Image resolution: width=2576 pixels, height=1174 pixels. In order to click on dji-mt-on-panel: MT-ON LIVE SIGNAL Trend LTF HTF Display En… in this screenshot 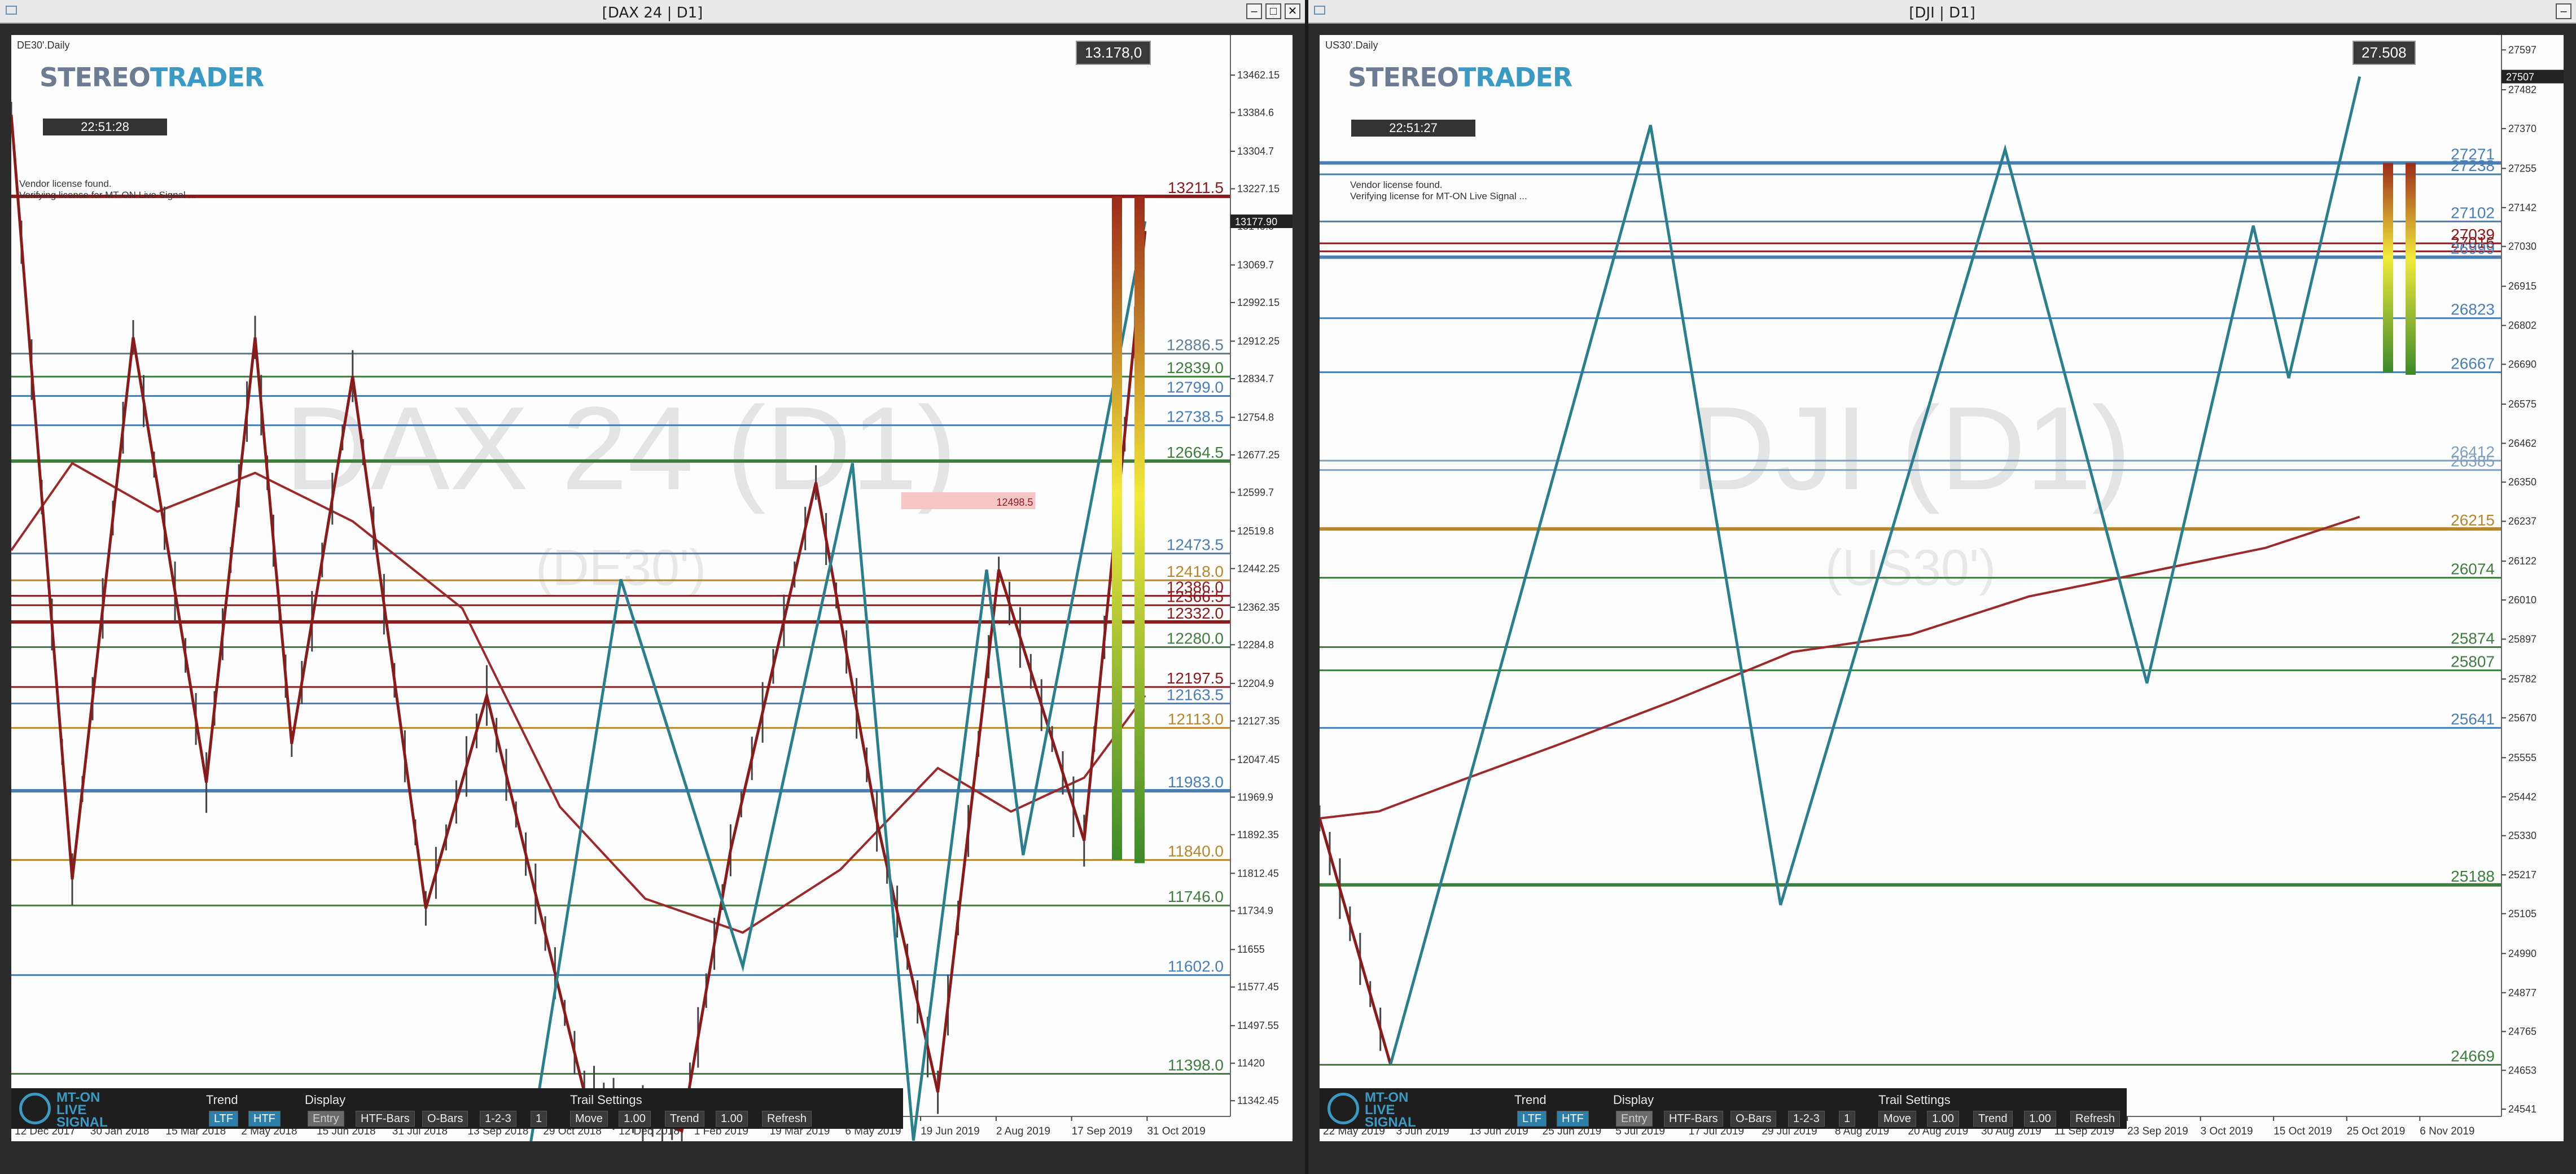, I will do `click(1723, 1108)`.